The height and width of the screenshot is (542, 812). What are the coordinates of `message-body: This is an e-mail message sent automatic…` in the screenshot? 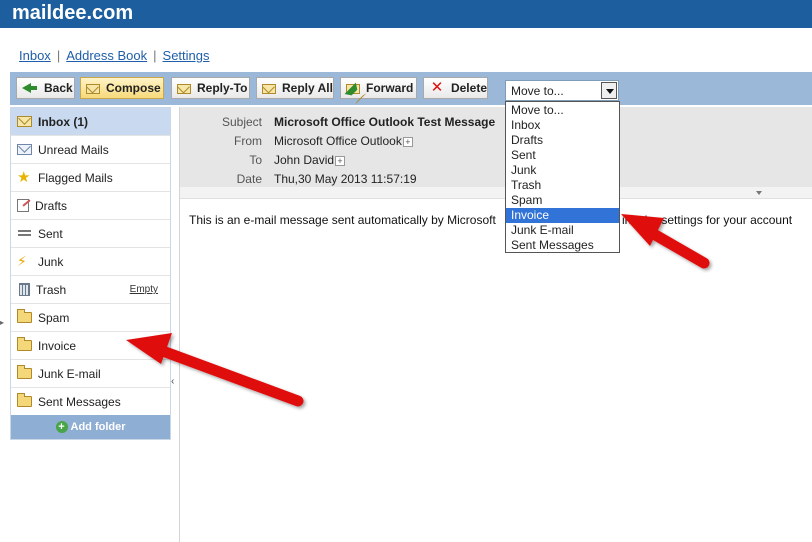 It's located at (500, 220).